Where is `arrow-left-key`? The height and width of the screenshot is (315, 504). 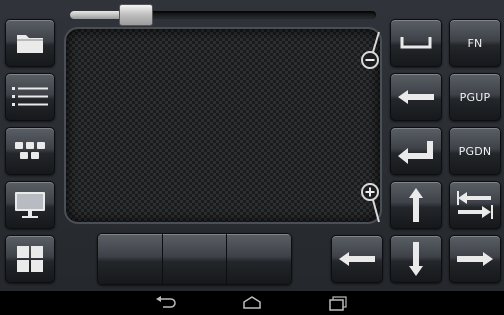
arrow-left-key is located at coordinates (357, 259).